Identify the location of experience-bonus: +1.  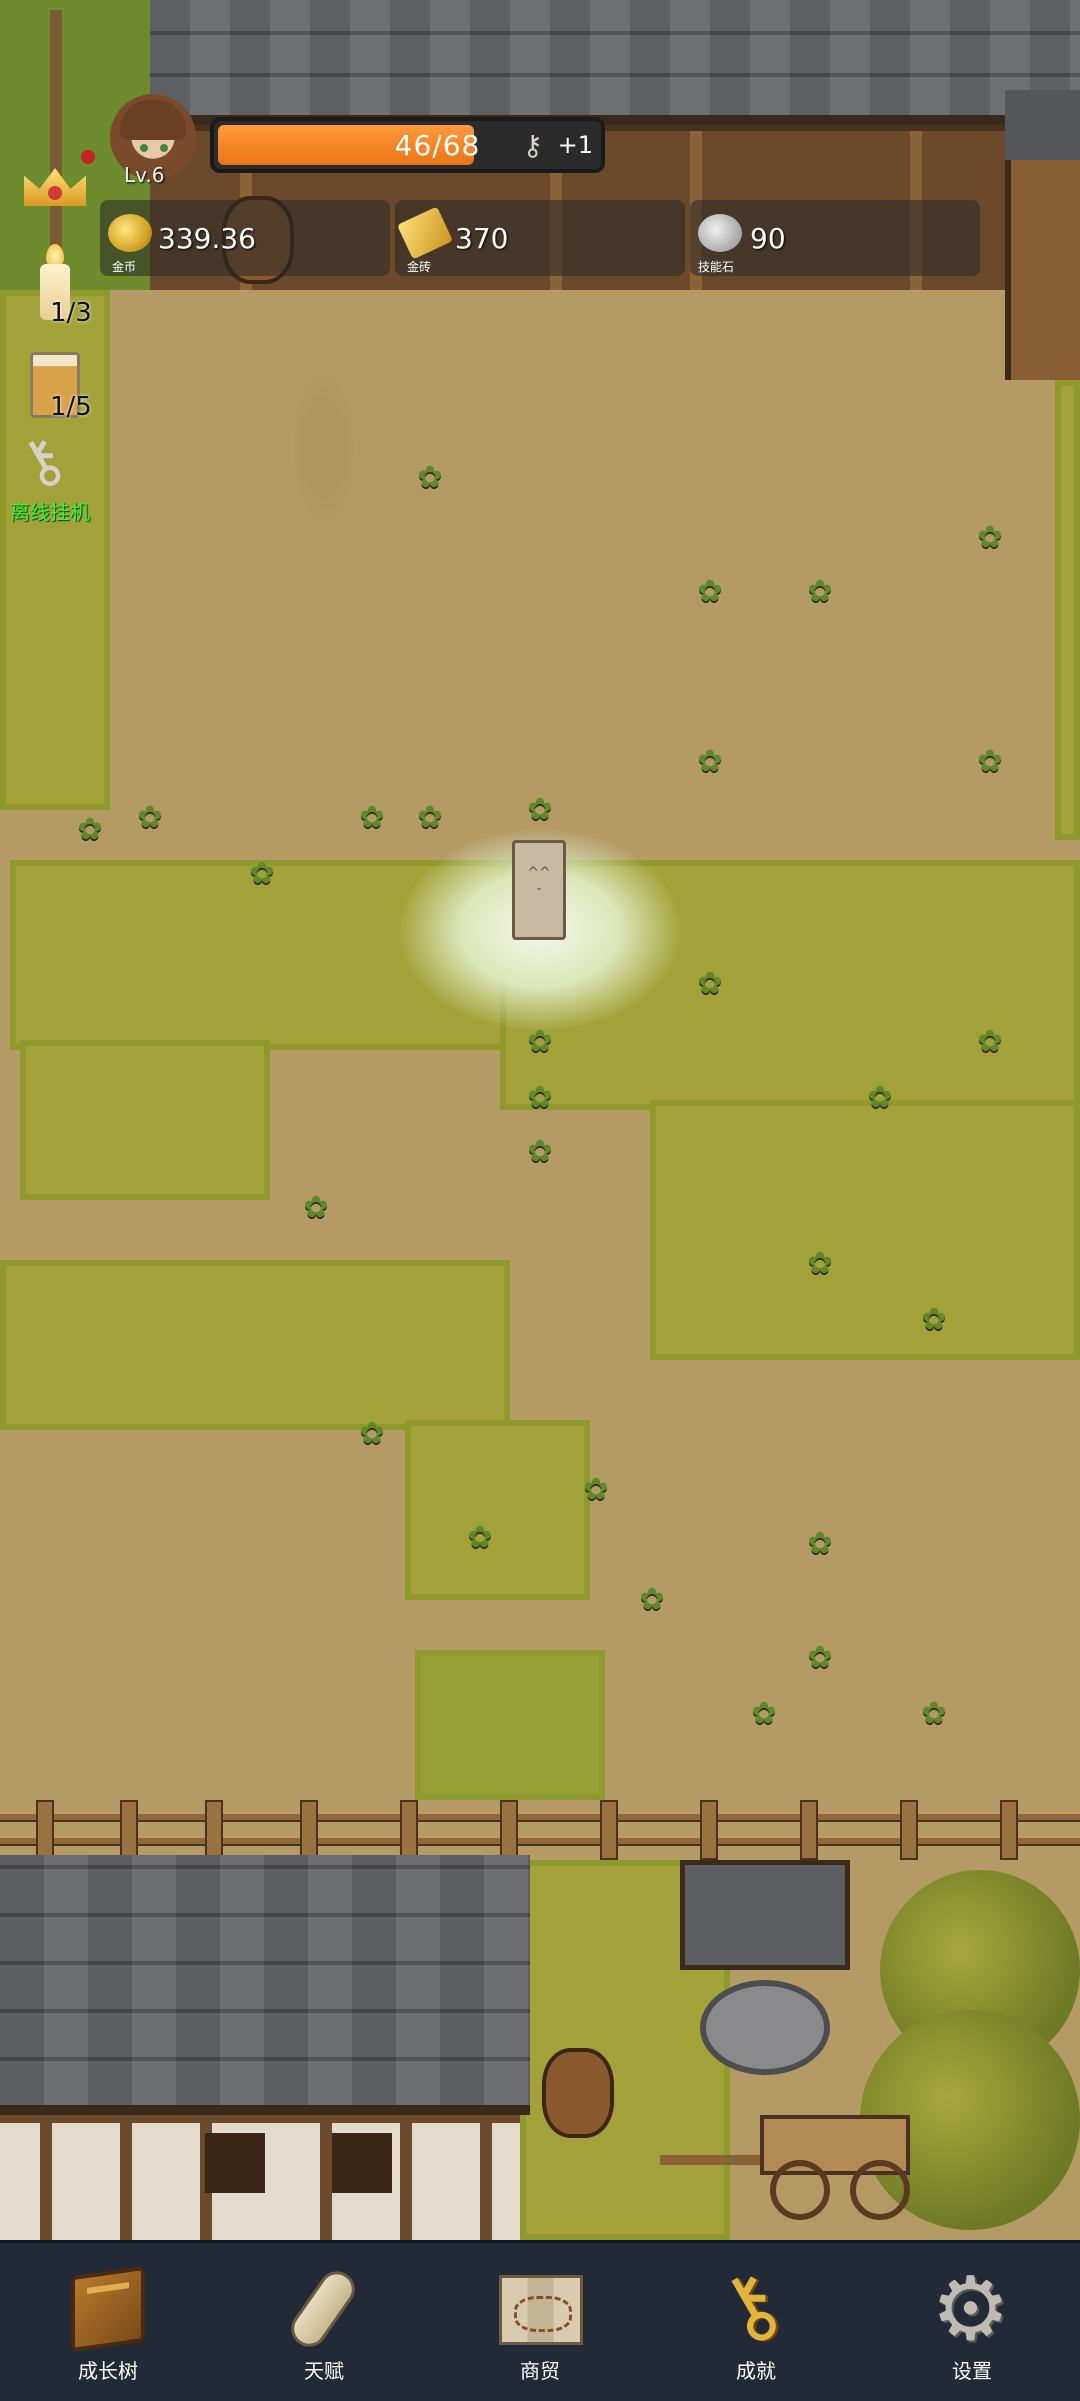
(575, 145).